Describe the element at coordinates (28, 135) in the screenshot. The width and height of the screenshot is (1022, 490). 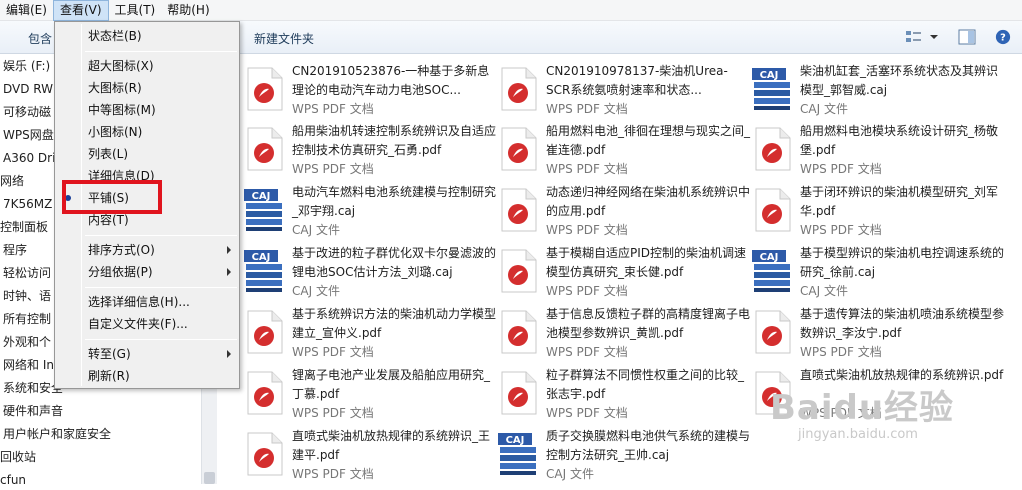
I see `nav-item-wps-drive: WPS网盘` at that location.